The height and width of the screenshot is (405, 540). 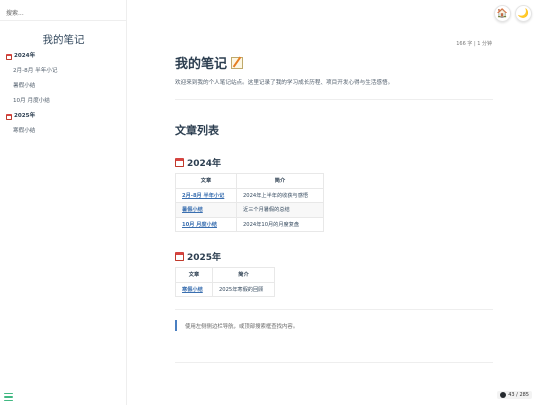 I want to click on table-cell: 近三个月暑假的总结, so click(x=280, y=210).